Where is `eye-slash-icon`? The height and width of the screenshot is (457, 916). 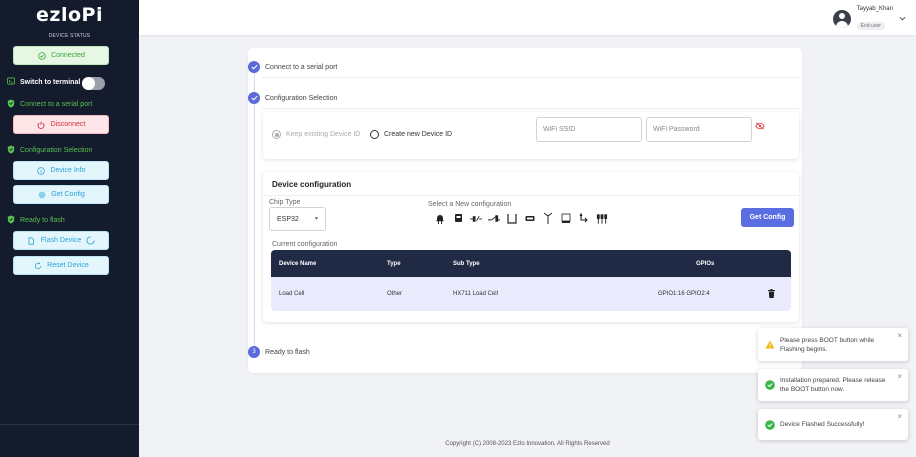 eye-slash-icon is located at coordinates (760, 126).